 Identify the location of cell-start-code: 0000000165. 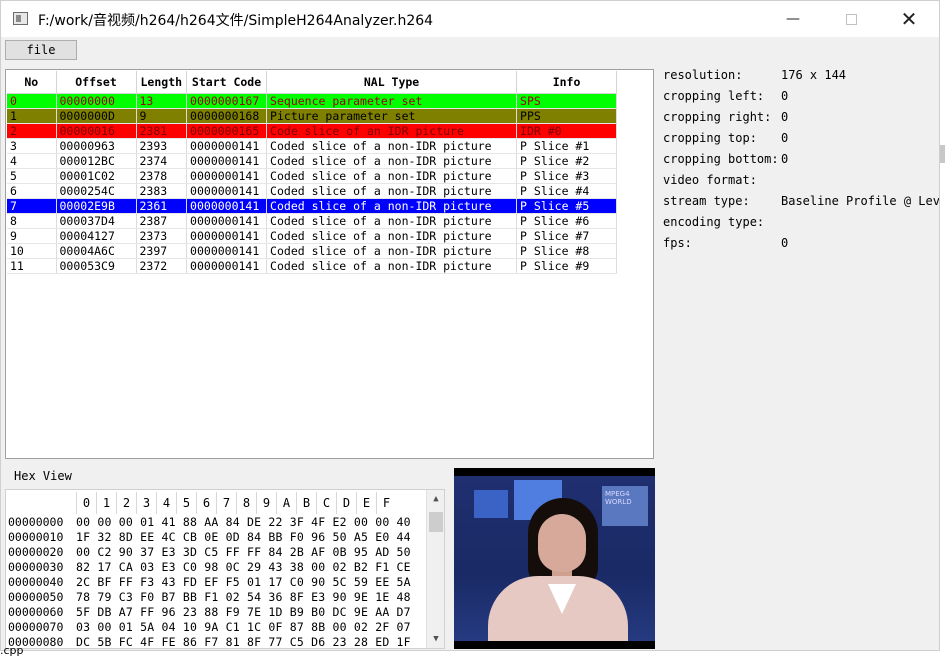
(227, 131).